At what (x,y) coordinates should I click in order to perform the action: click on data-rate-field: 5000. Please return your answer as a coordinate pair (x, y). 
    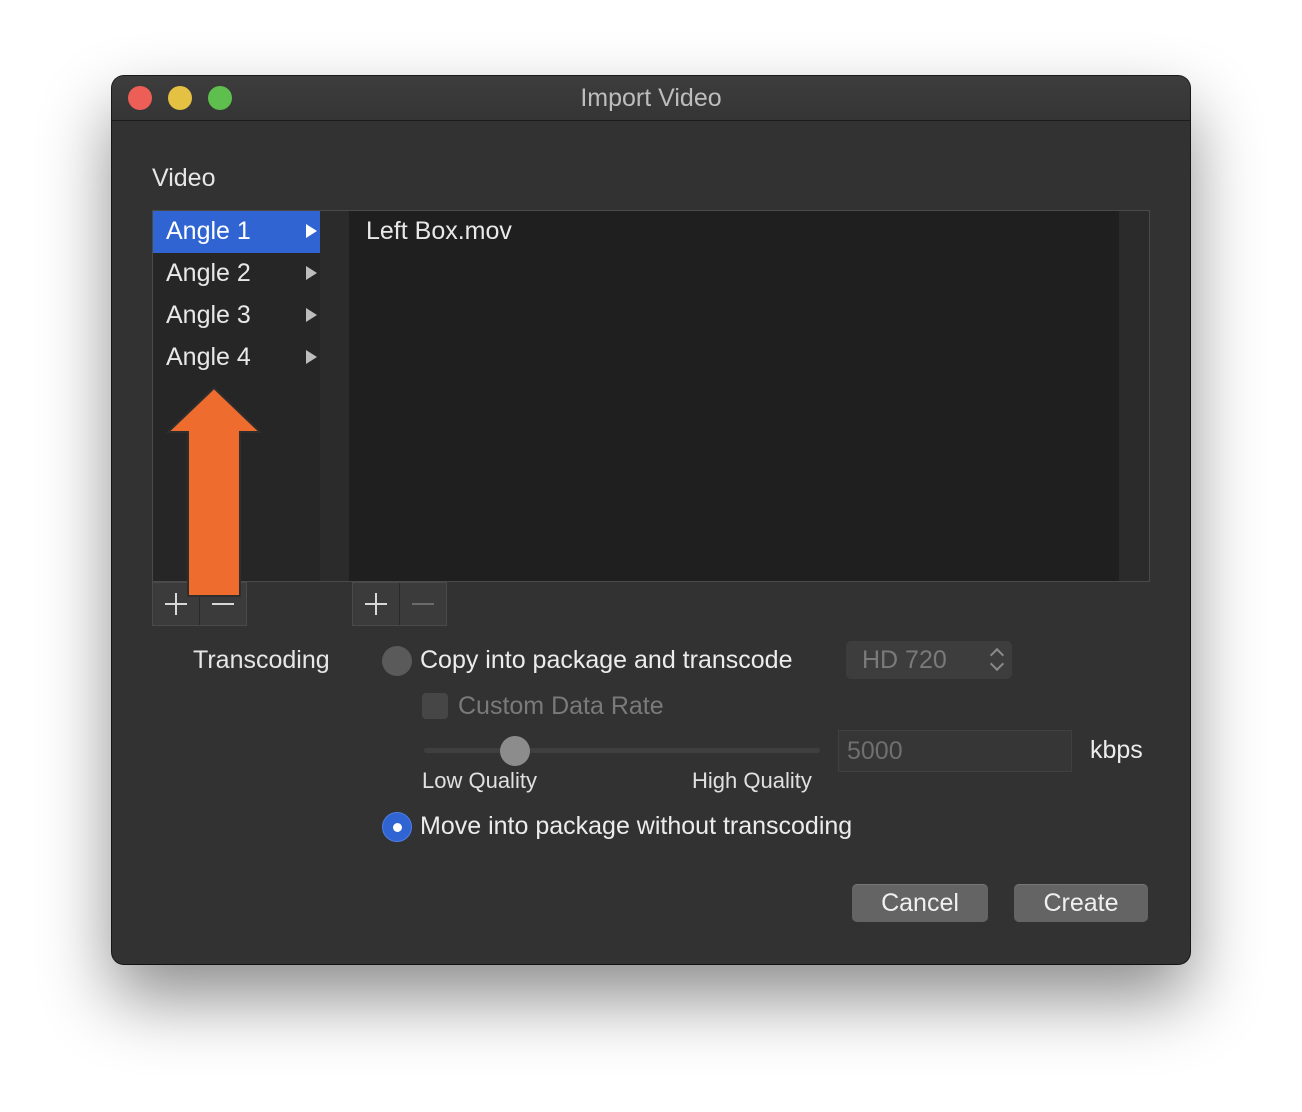
    Looking at the image, I should click on (955, 751).